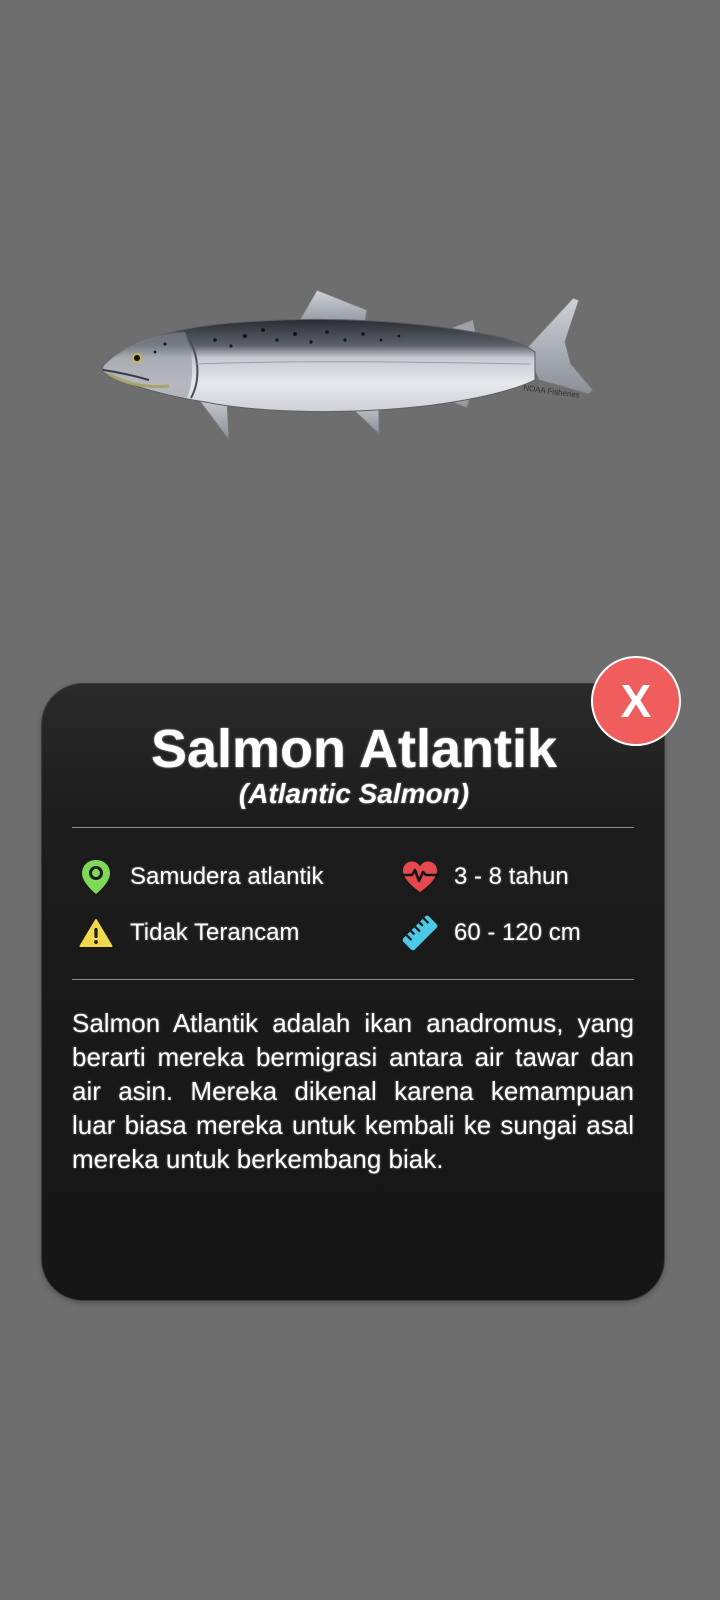  Describe the element at coordinates (517, 932) in the screenshot. I see `length-label: 60 - 120 cm` at that location.